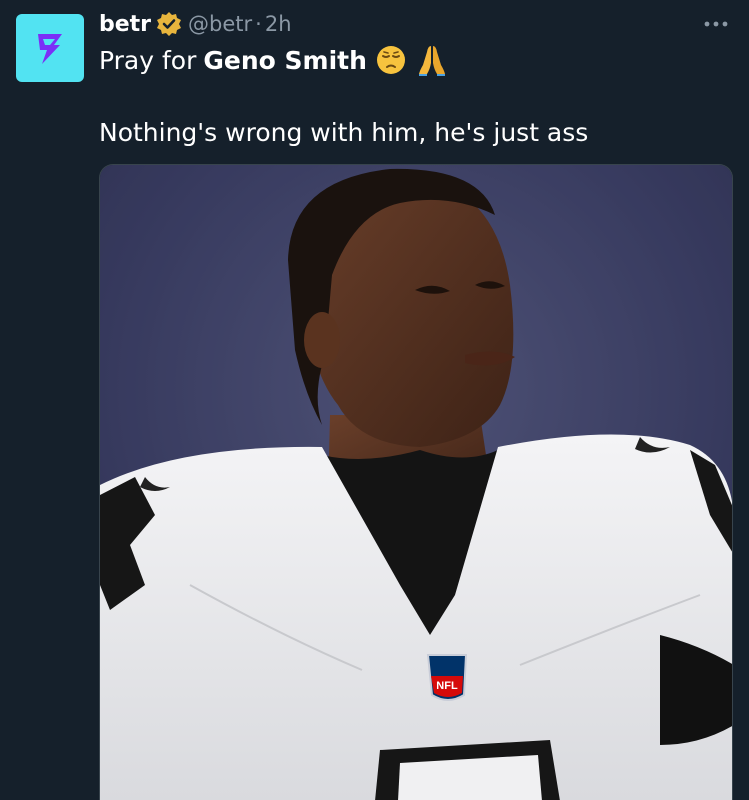 This screenshot has height=800, width=749. What do you see at coordinates (148, 60) in the screenshot?
I see `tweet-text-prefix: Pray for` at bounding box center [148, 60].